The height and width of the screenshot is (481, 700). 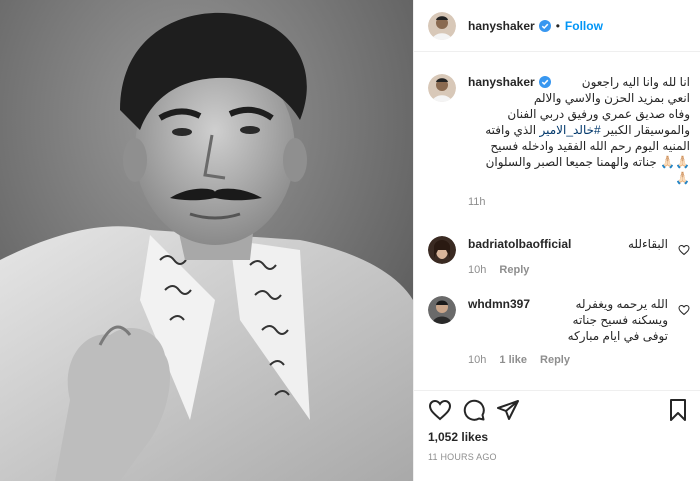 I want to click on comment-likes-link: 1 like, so click(x=513, y=360).